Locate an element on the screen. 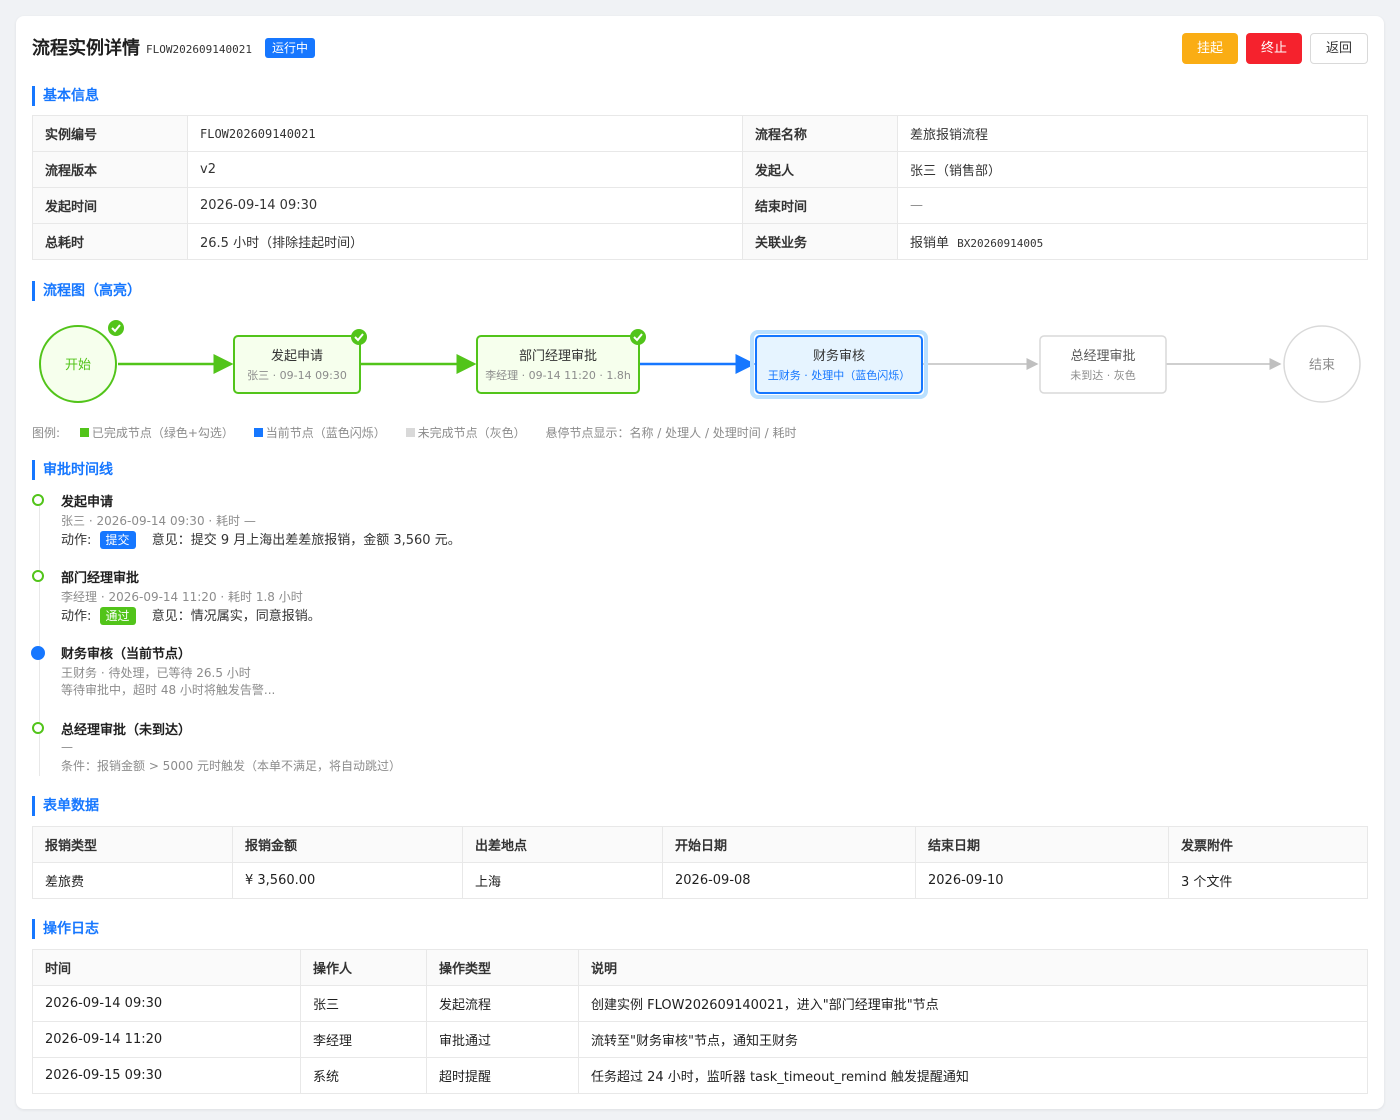 Image resolution: width=1400 pixels, height=1120 pixels. column-header: 发票附件 is located at coordinates (1268, 844).